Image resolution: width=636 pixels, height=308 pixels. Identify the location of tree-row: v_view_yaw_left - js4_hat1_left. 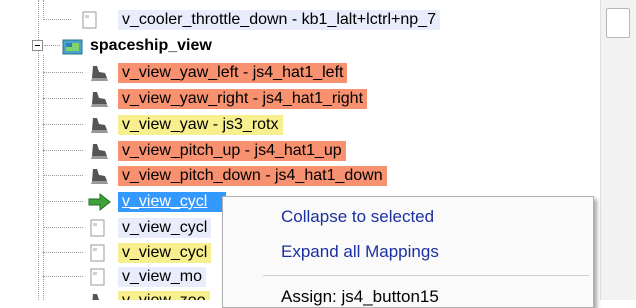
(300, 73).